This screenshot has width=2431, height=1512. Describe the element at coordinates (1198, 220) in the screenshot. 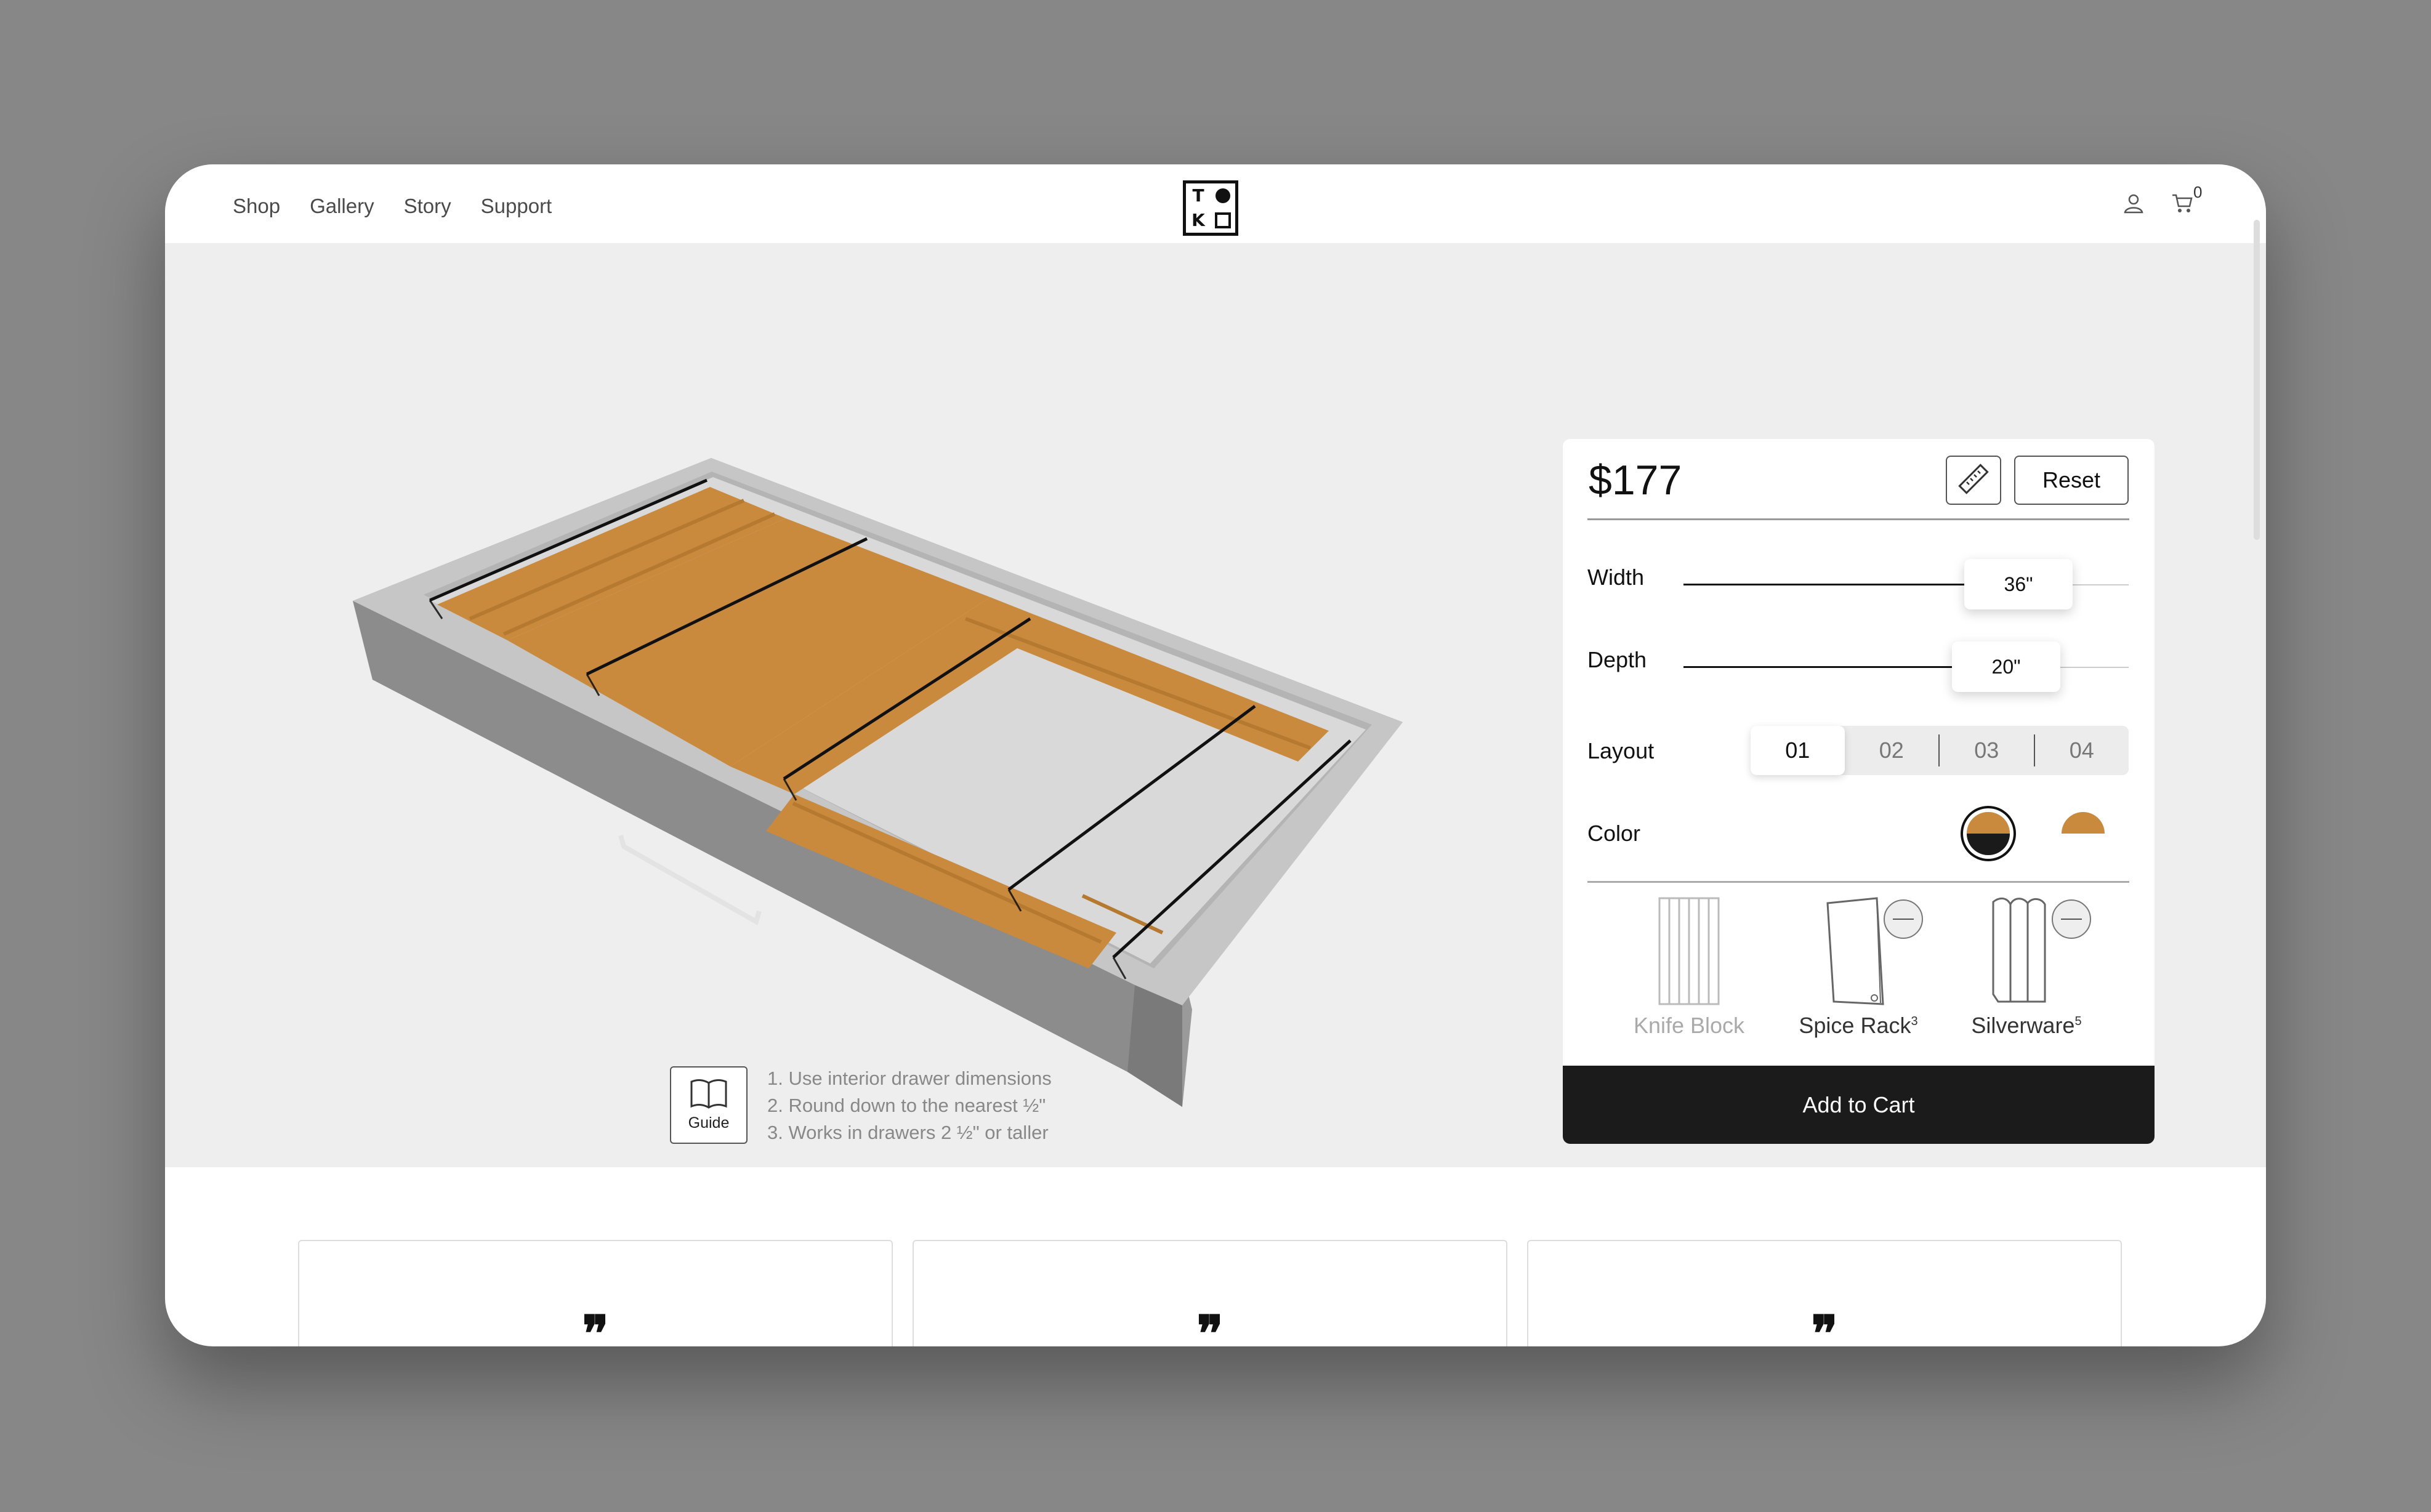

I see `logo-letter-k: K` at that location.